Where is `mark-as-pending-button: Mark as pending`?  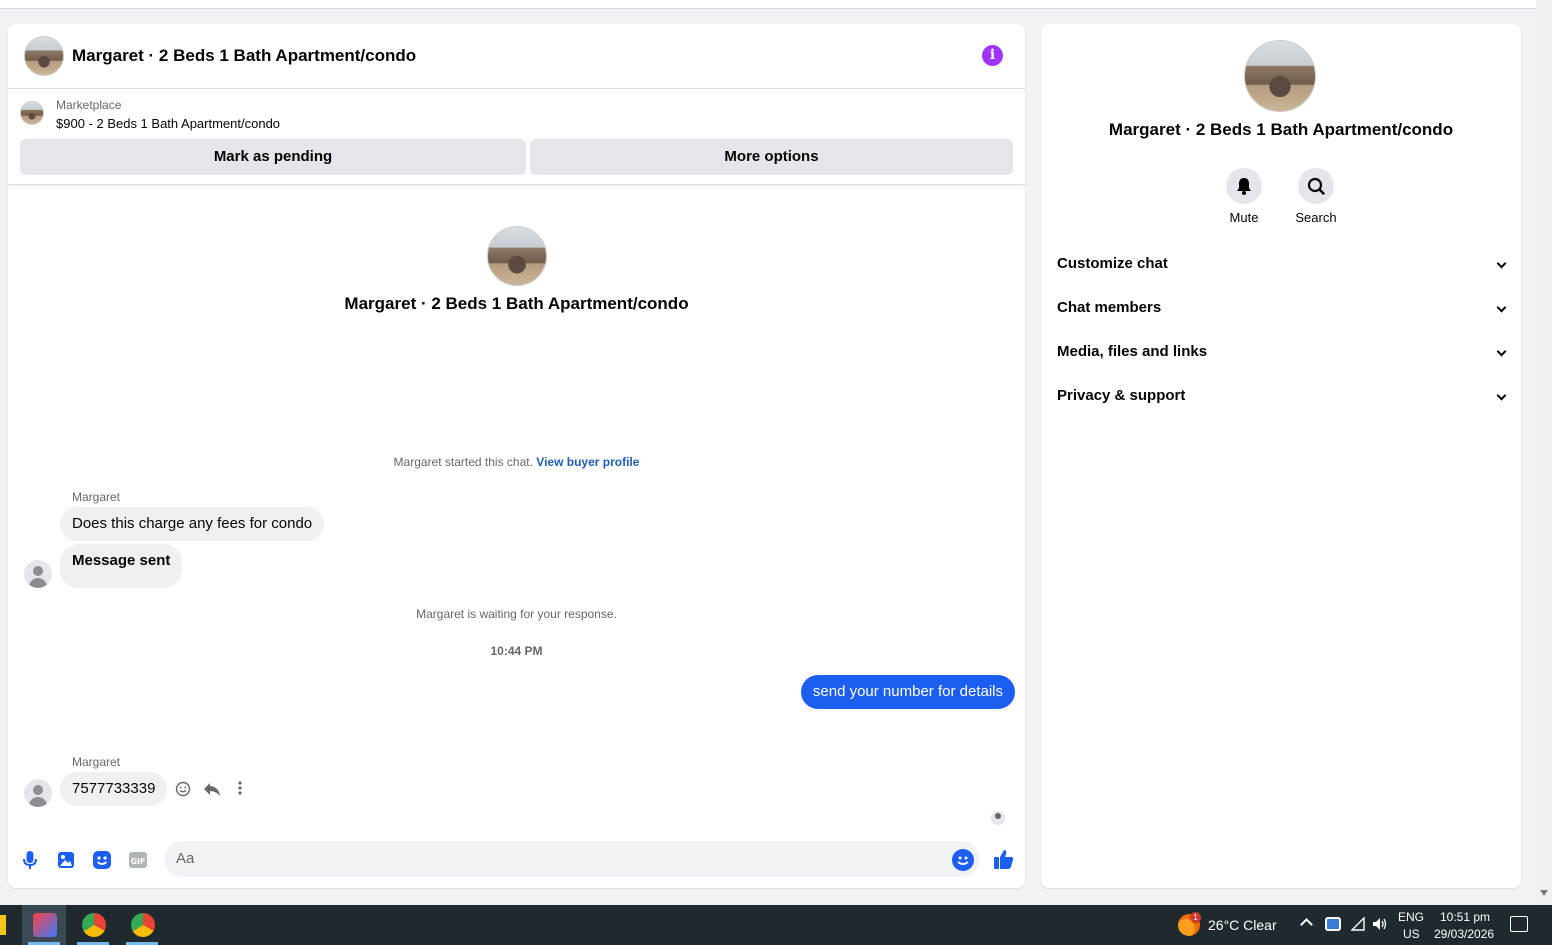 mark-as-pending-button: Mark as pending is located at coordinates (273, 157).